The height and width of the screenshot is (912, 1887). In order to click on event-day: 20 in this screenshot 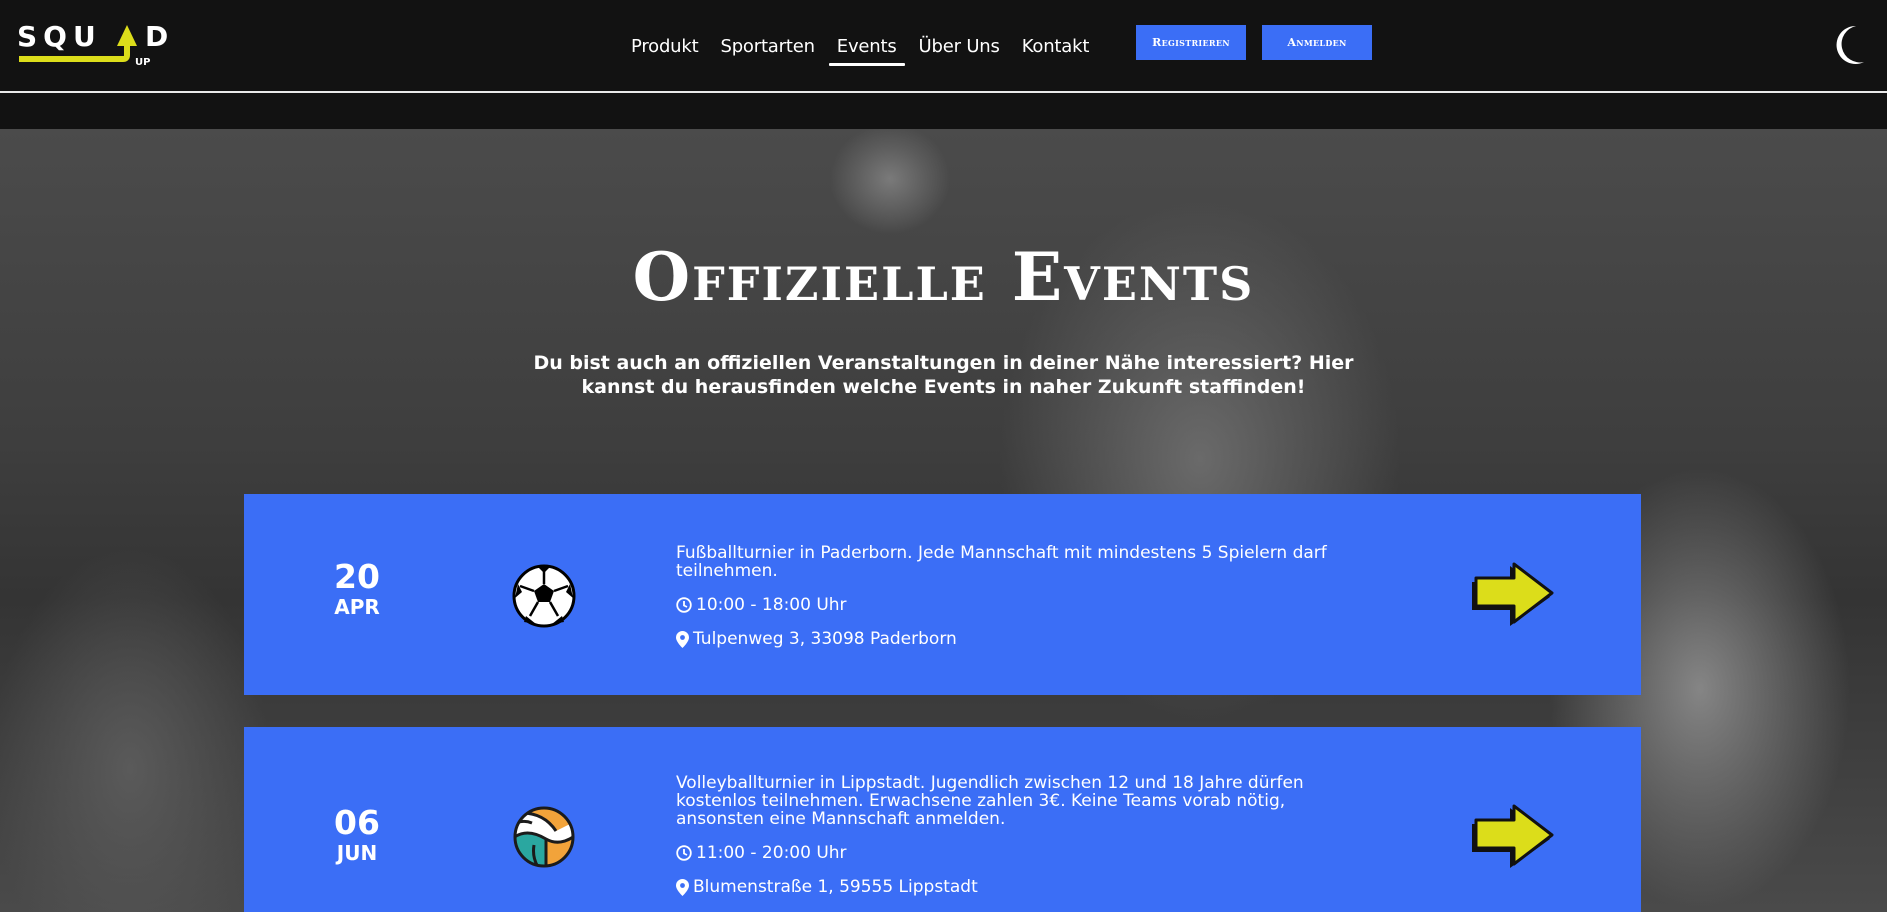, I will do `click(357, 576)`.